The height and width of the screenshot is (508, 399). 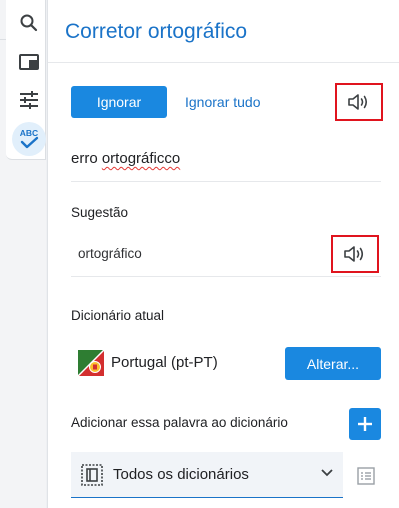 I want to click on misspelled-word: ortográficco, so click(x=141, y=158).